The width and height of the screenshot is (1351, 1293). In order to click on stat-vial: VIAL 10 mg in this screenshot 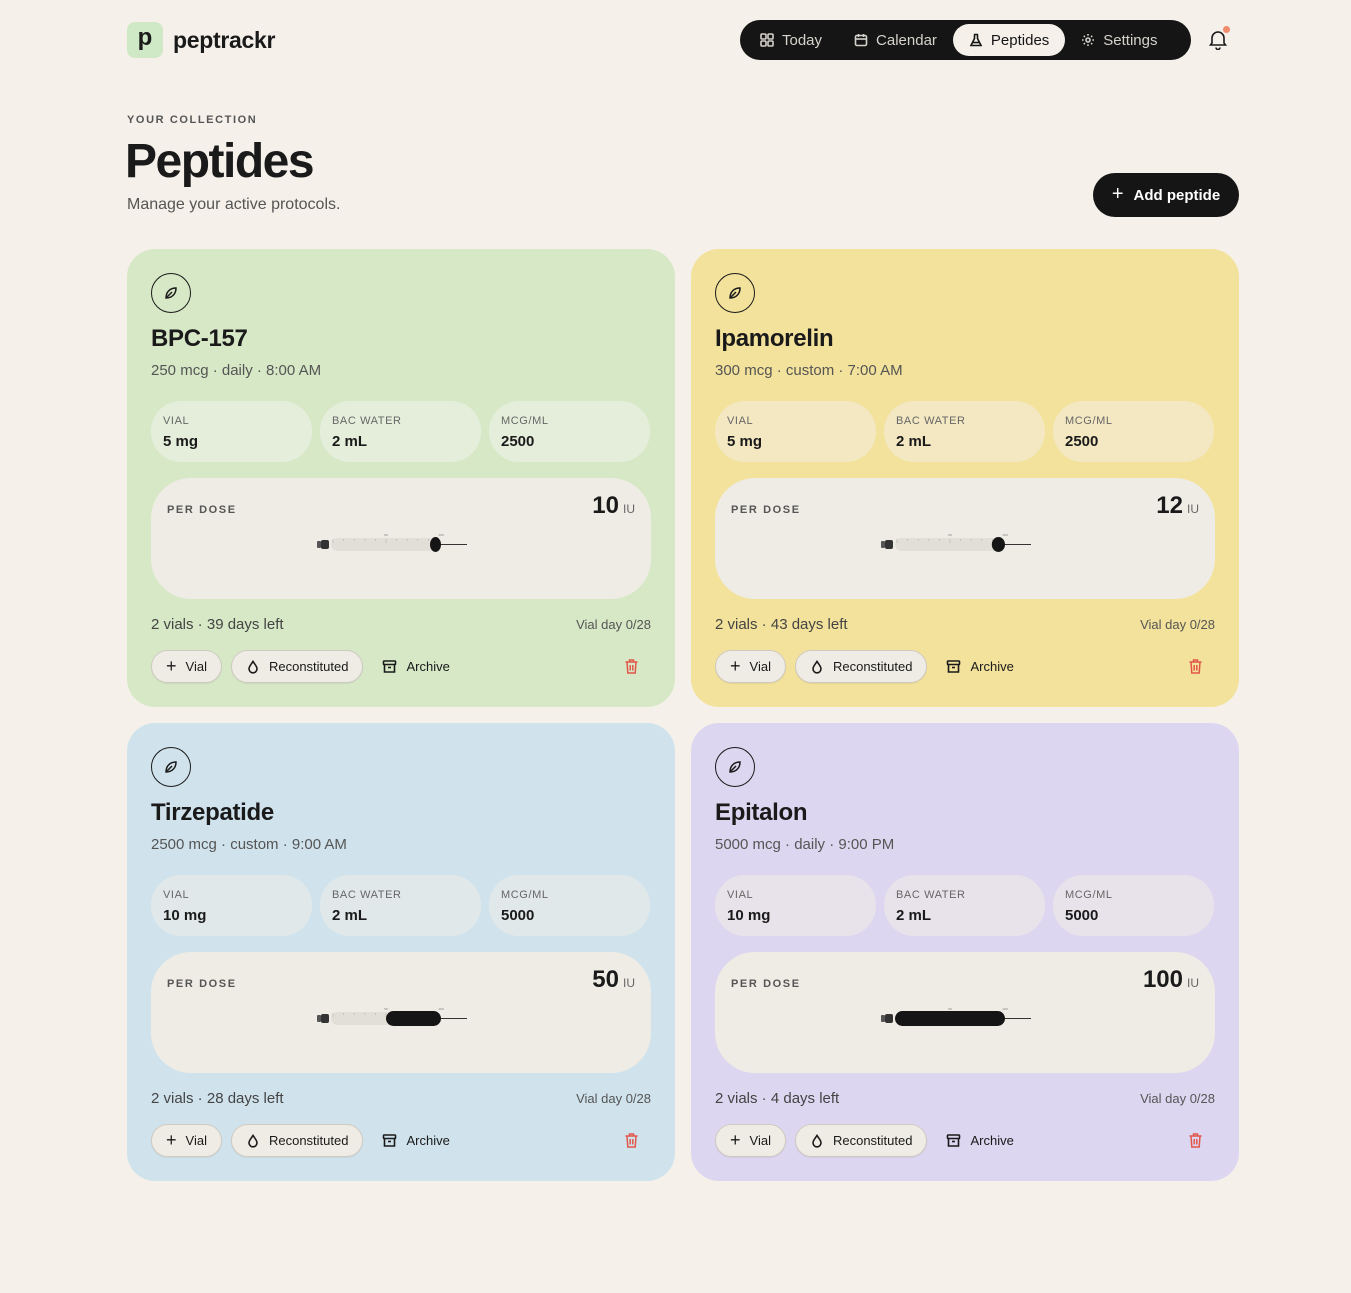, I will do `click(231, 905)`.